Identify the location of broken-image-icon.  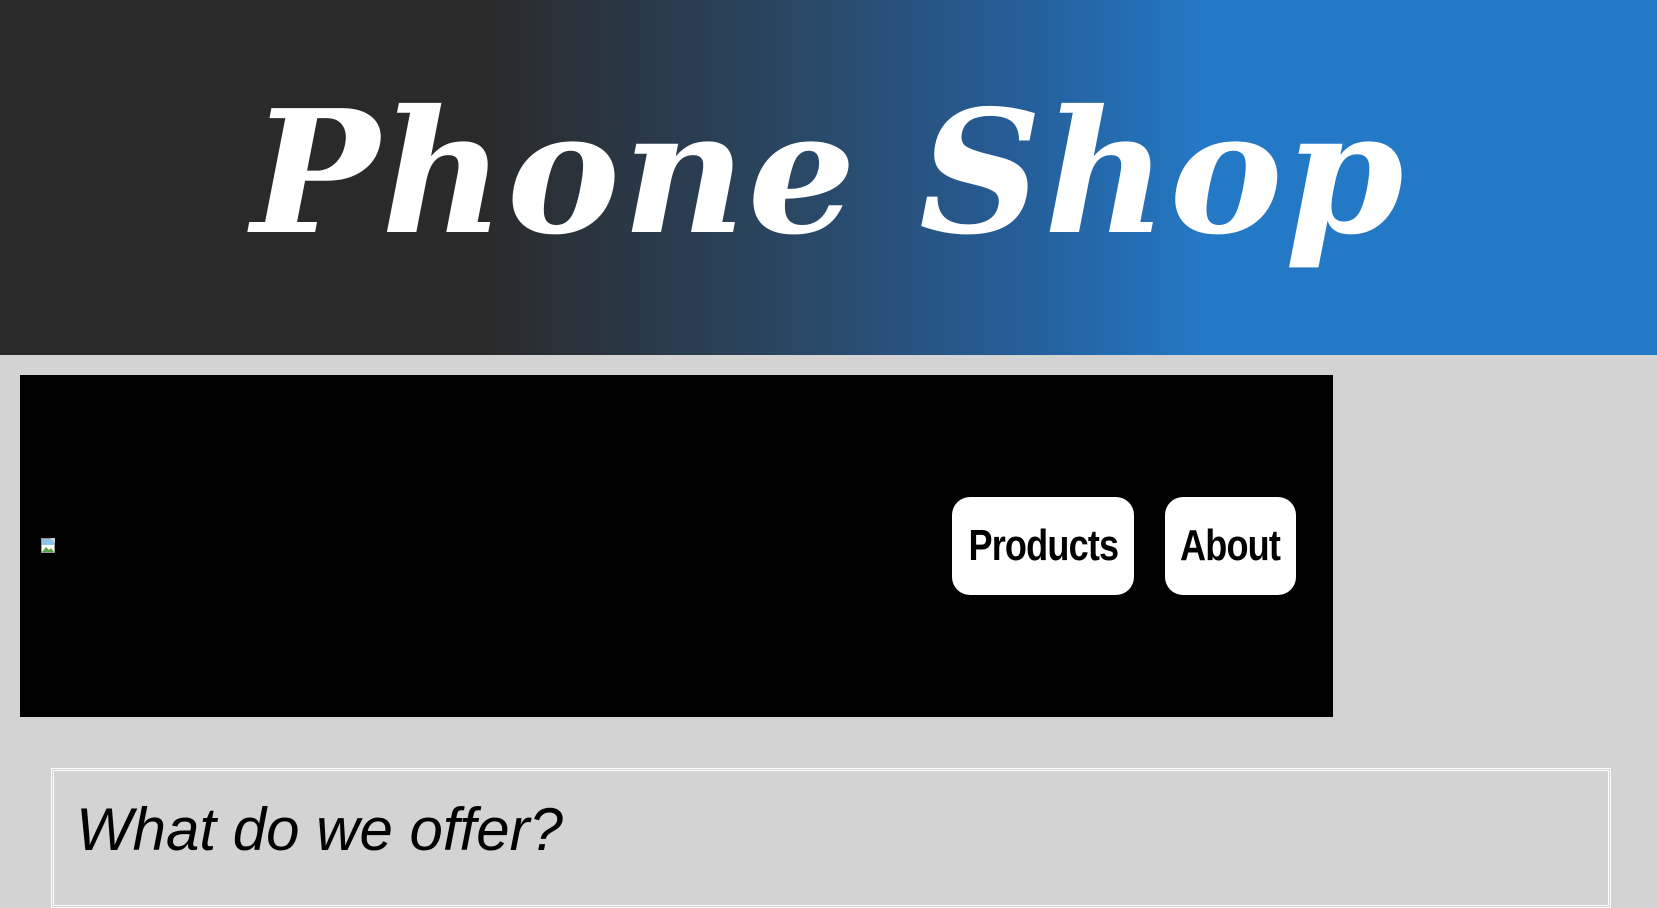
(49, 546).